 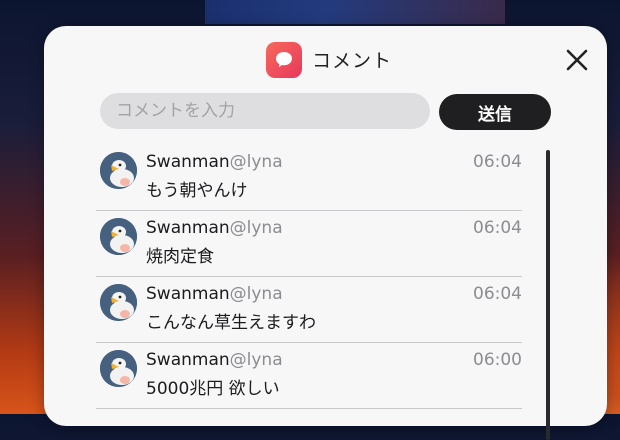 I want to click on panel-header: コメント, so click(x=325, y=60).